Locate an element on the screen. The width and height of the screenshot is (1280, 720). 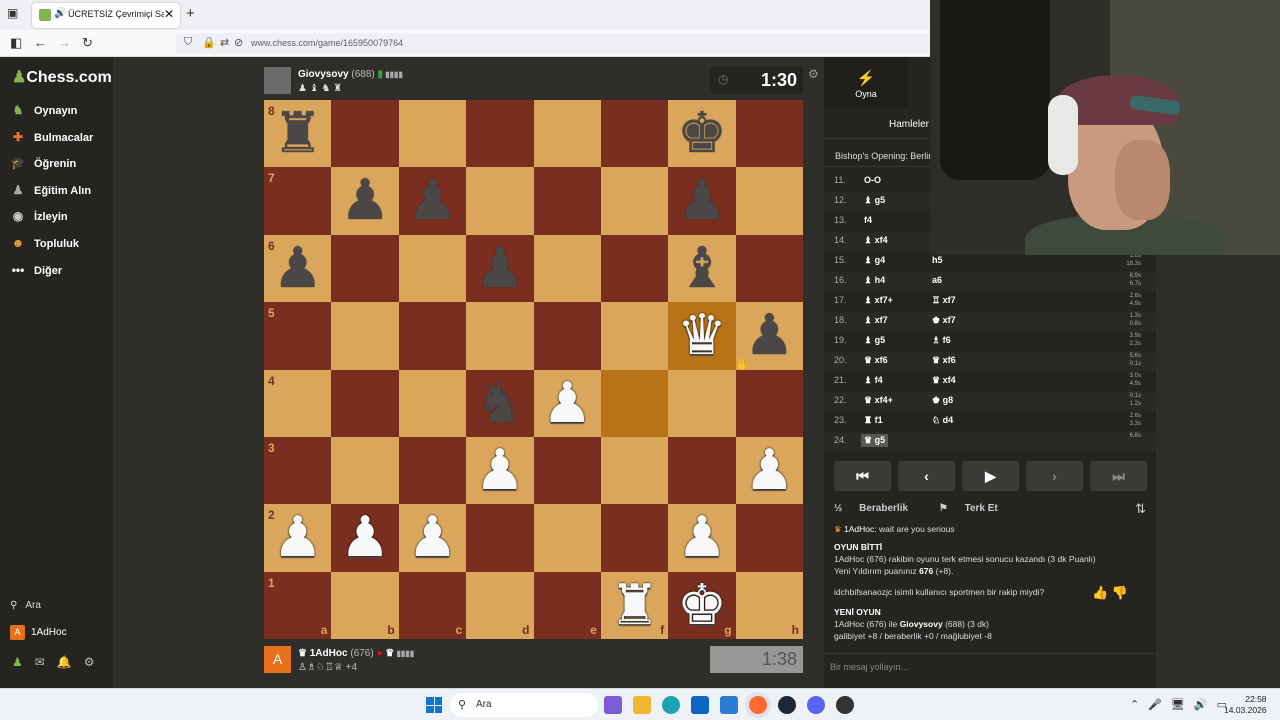
first-move-button: ⏮ is located at coordinates (862, 476).